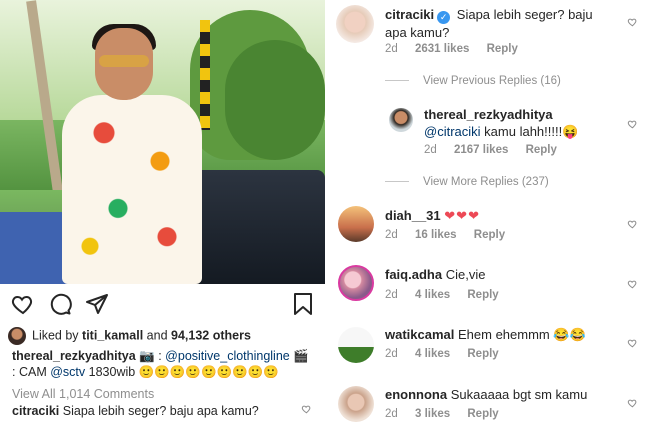  What do you see at coordinates (60, 304) in the screenshot?
I see `comment-icon` at bounding box center [60, 304].